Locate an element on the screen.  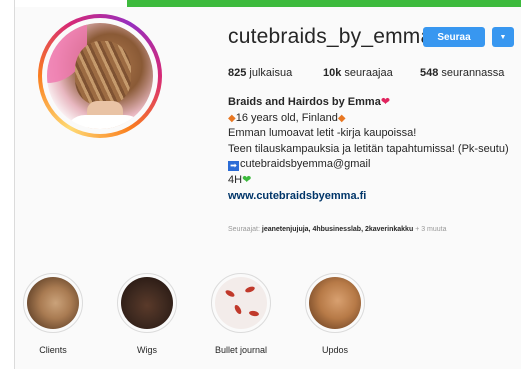
highlight-label: Wigs is located at coordinates (147, 350).